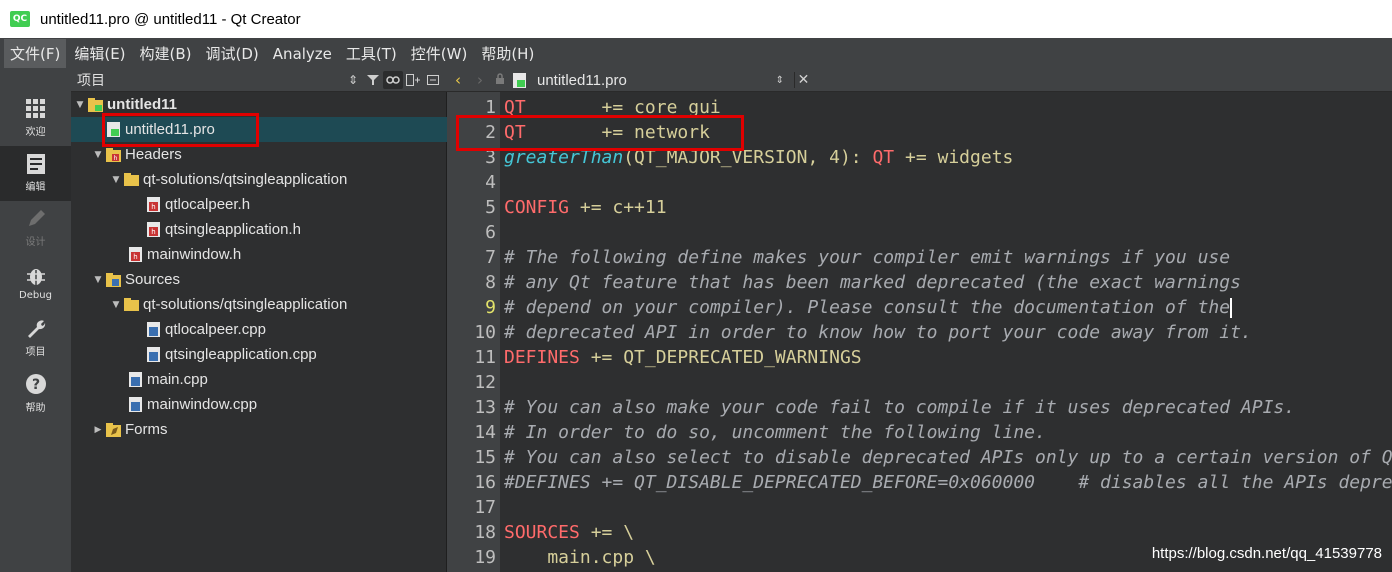 Image resolution: width=1392 pixels, height=572 pixels. I want to click on line-number: 10, so click(485, 332).